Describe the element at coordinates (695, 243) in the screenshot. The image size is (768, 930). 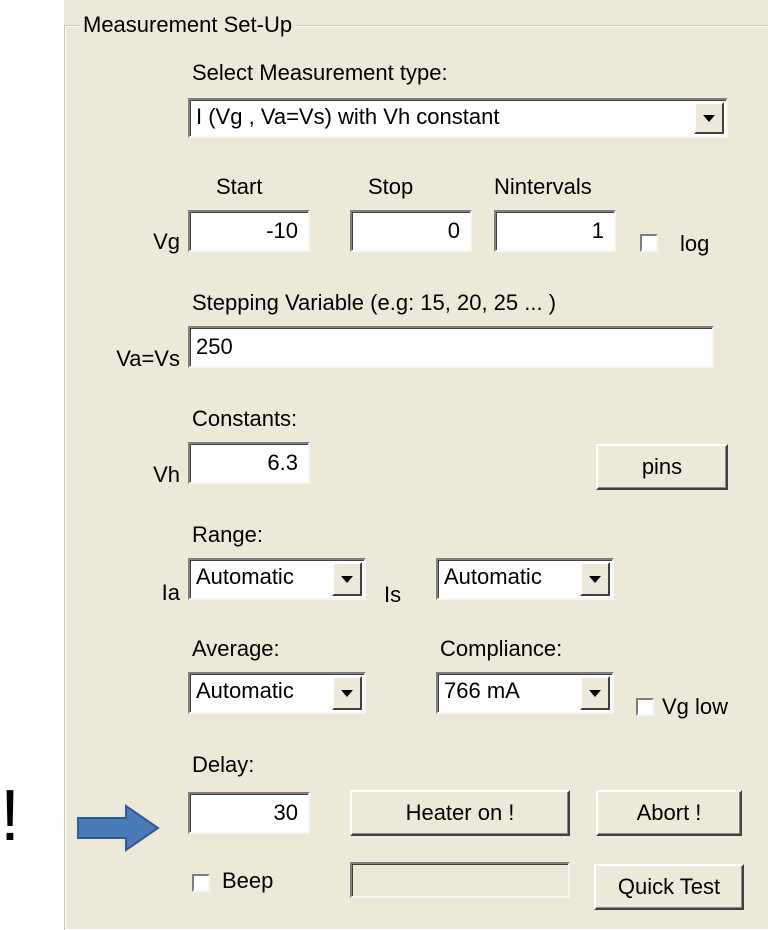
I see `log-label: log` at that location.